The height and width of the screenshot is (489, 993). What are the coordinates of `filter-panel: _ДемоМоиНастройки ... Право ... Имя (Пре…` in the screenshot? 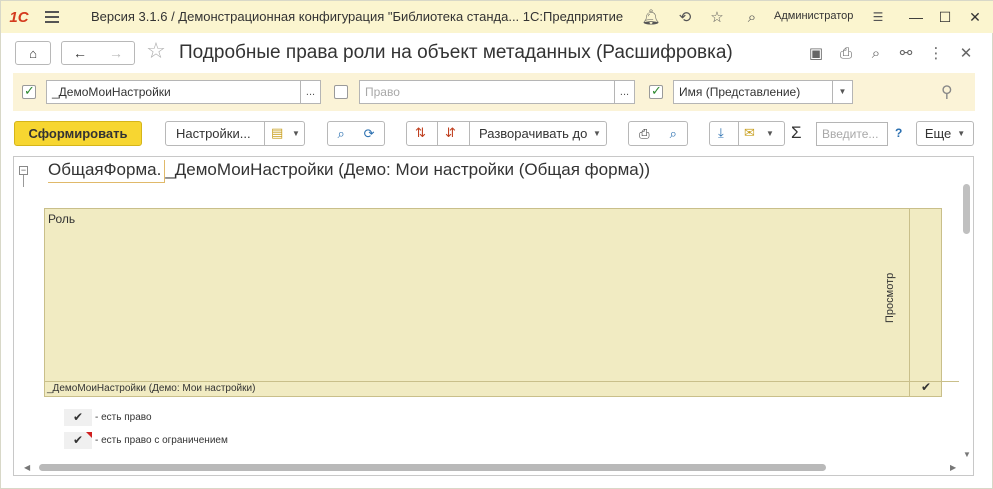 It's located at (494, 92).